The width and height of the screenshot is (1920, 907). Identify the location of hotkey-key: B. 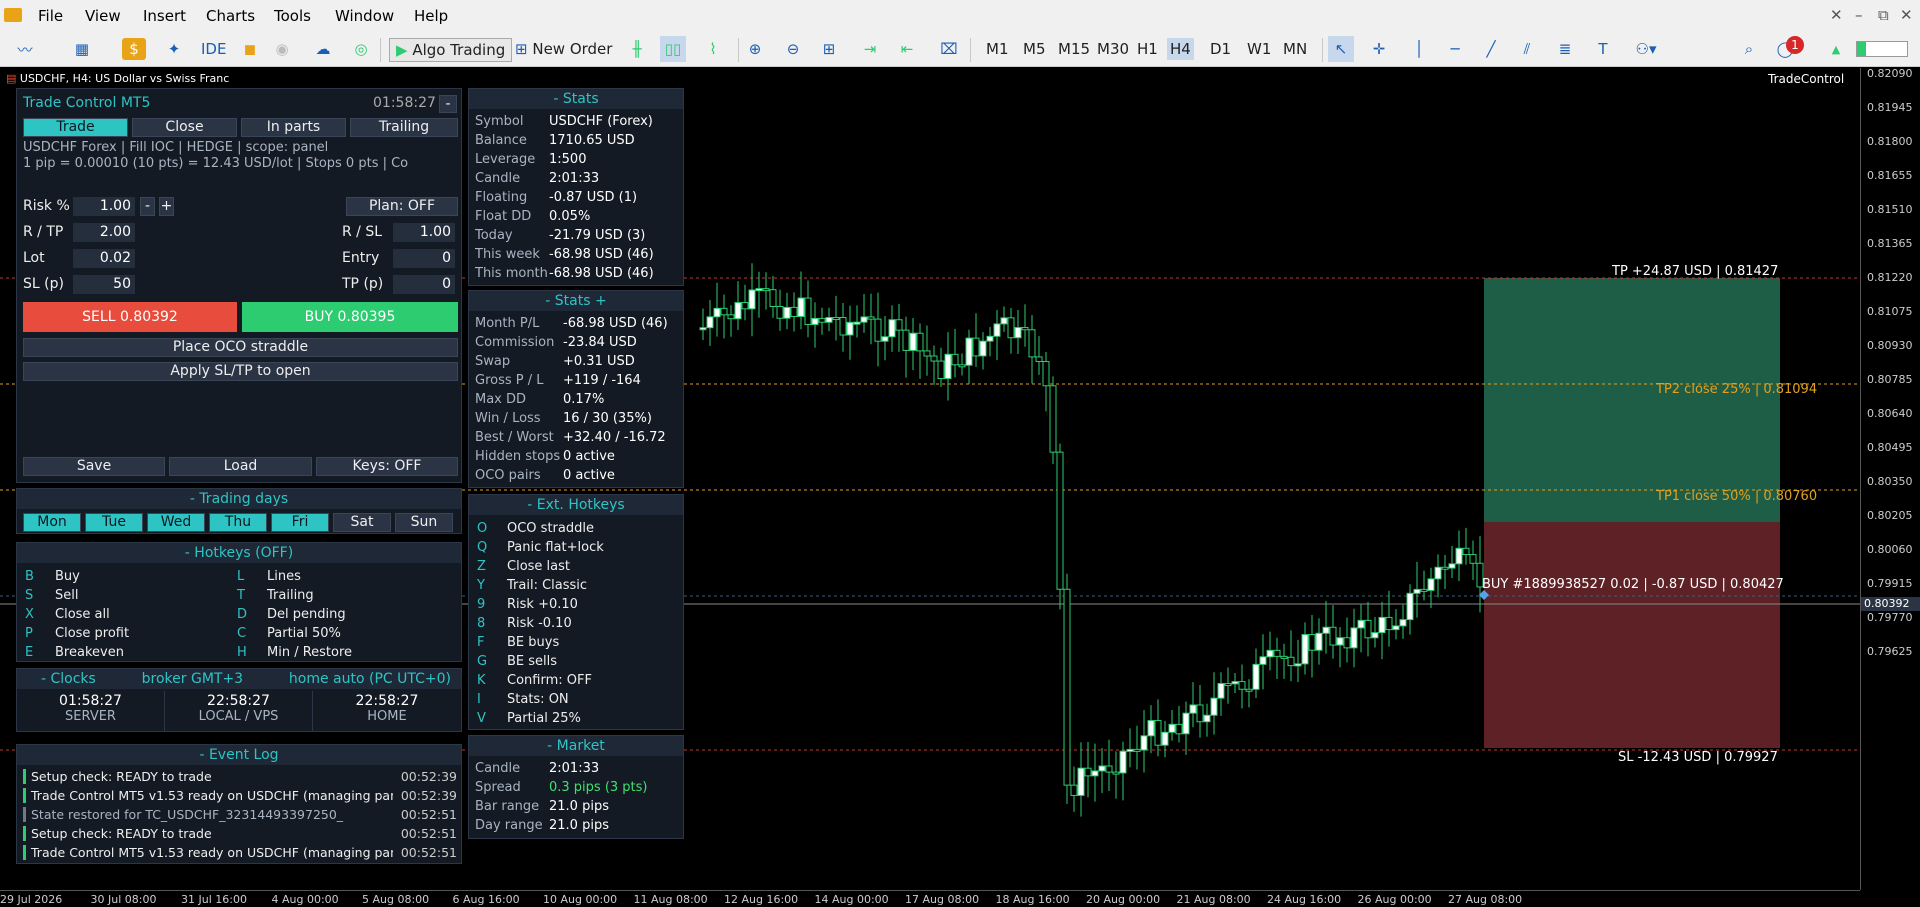
(29, 576).